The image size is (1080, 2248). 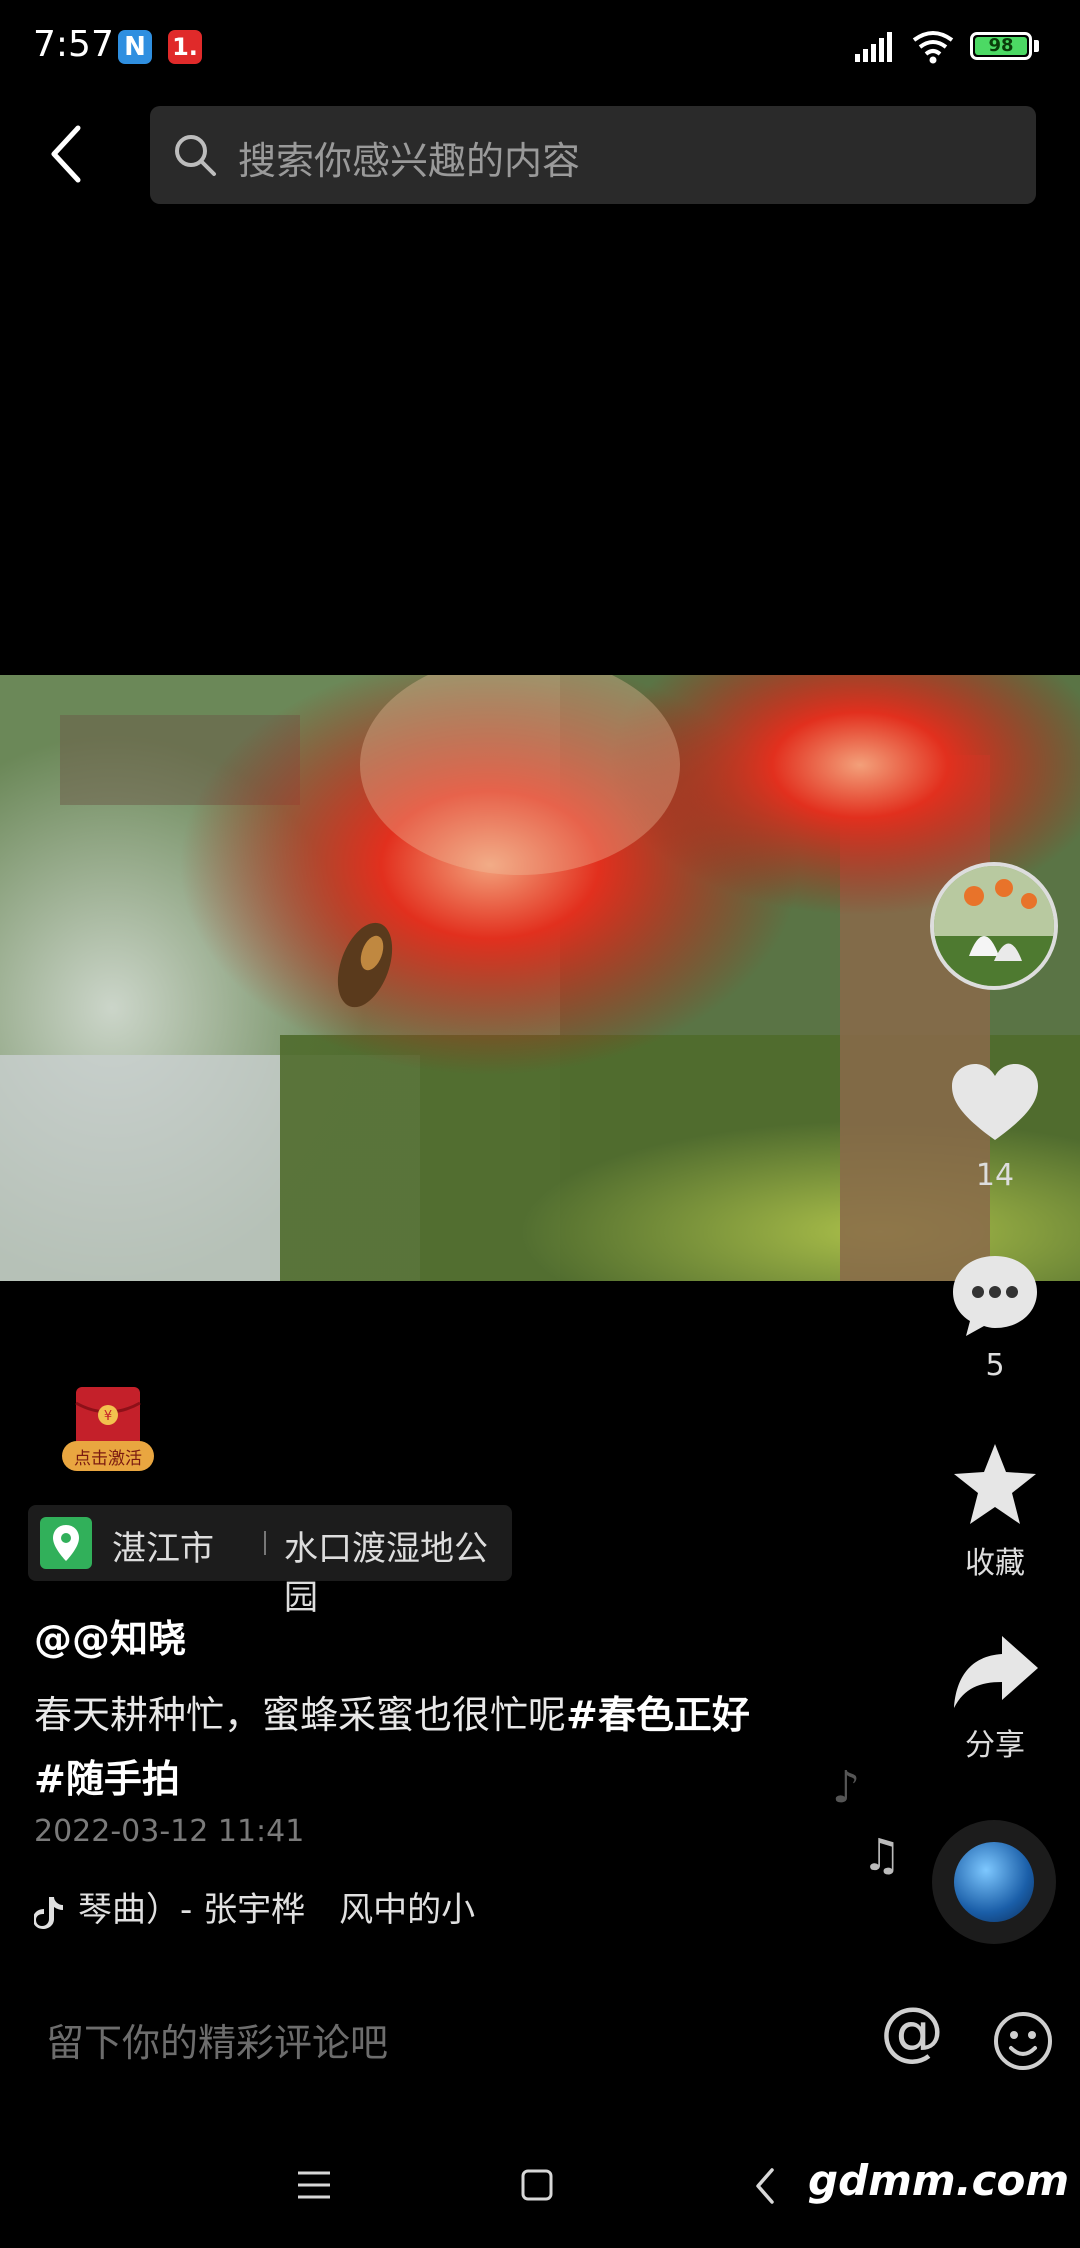 I want to click on location-separator, so click(x=265, y=1543).